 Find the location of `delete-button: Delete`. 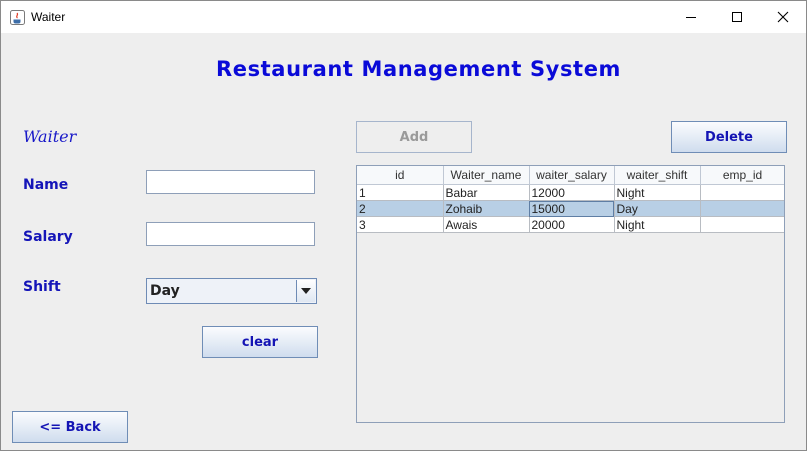

delete-button: Delete is located at coordinates (729, 137).